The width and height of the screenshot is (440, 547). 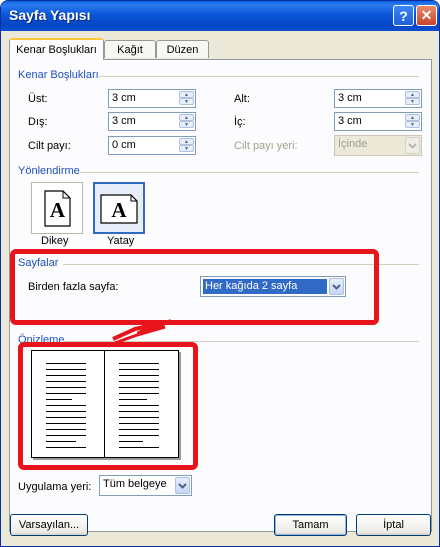 What do you see at coordinates (350, 98) in the screenshot?
I see `bottom-margin-value: 3 cm` at bounding box center [350, 98].